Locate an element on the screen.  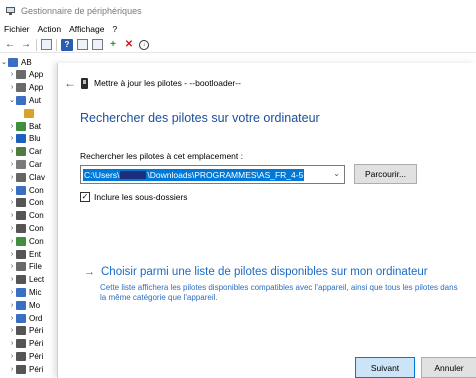
tree-item-label: Blu is located at coordinates (35, 139).